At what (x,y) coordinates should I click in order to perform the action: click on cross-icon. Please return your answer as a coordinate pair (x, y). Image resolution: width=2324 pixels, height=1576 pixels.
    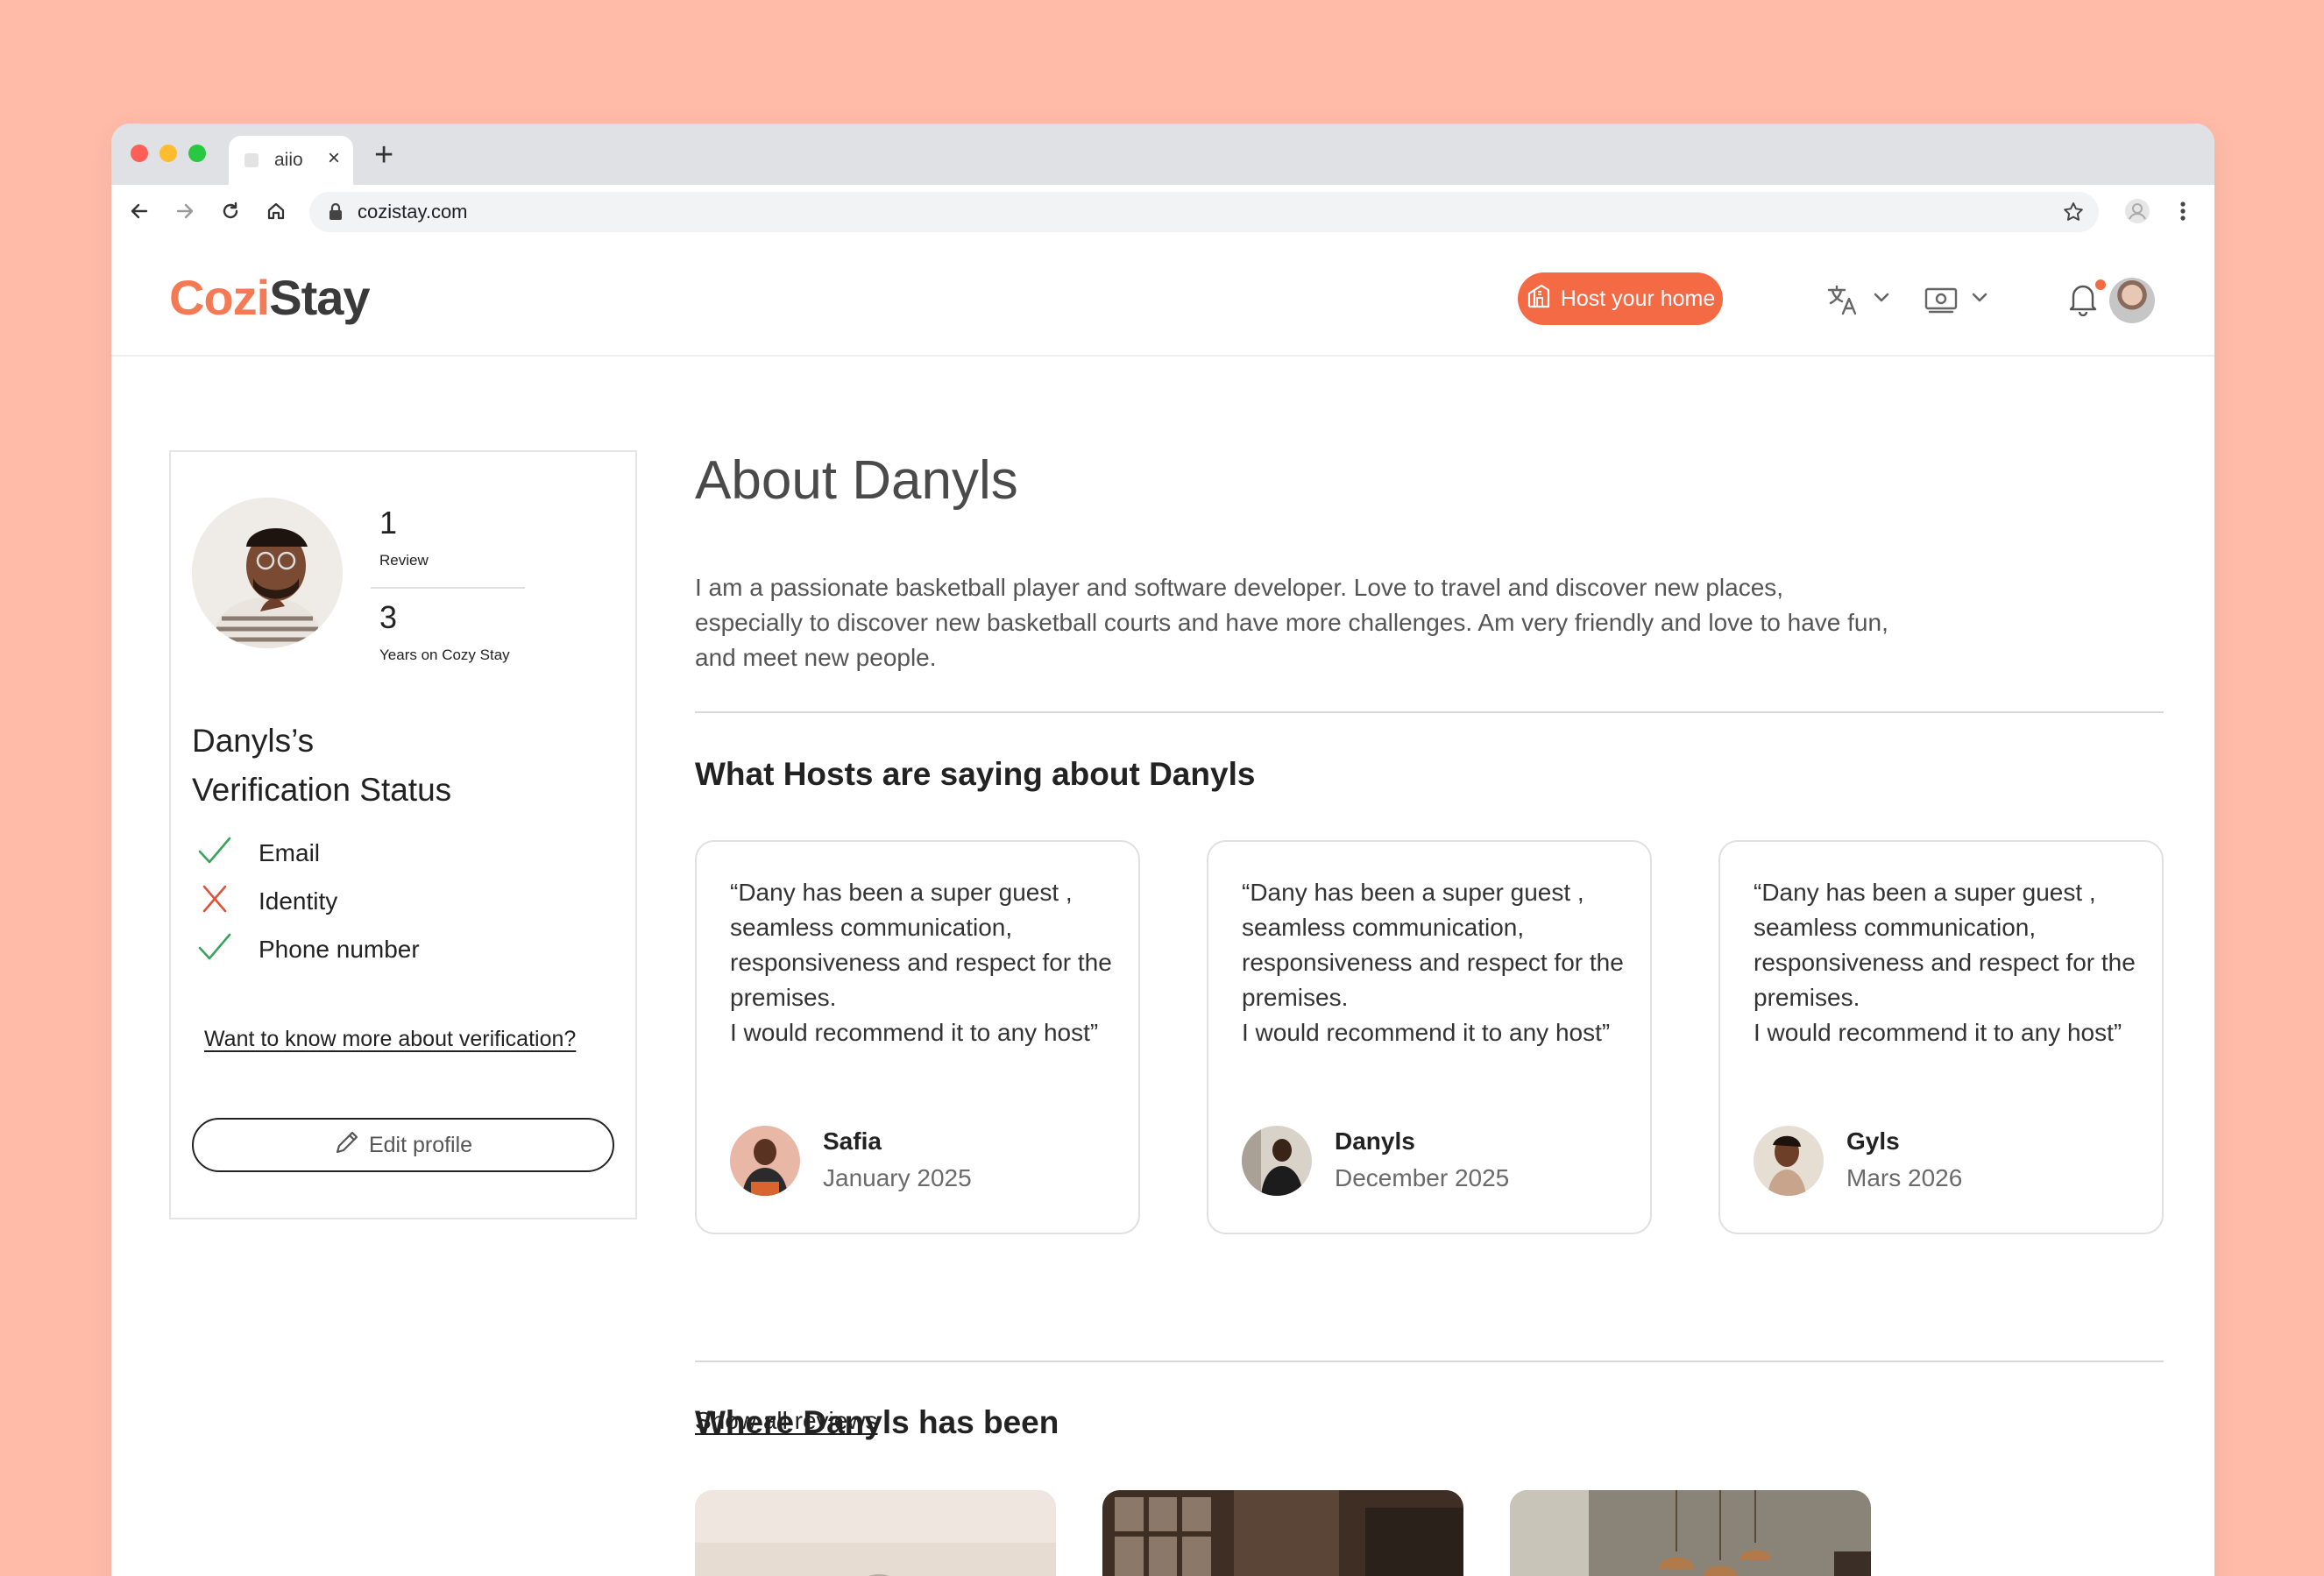
    Looking at the image, I should click on (214, 902).